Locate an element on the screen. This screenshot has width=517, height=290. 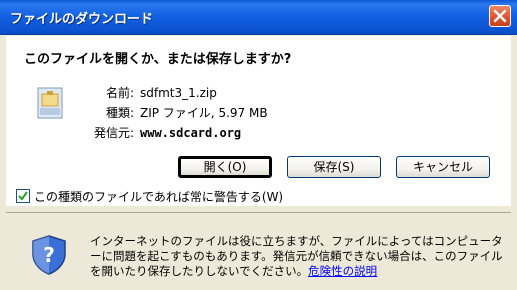
shield-question-icon: ? is located at coordinates (49, 255).